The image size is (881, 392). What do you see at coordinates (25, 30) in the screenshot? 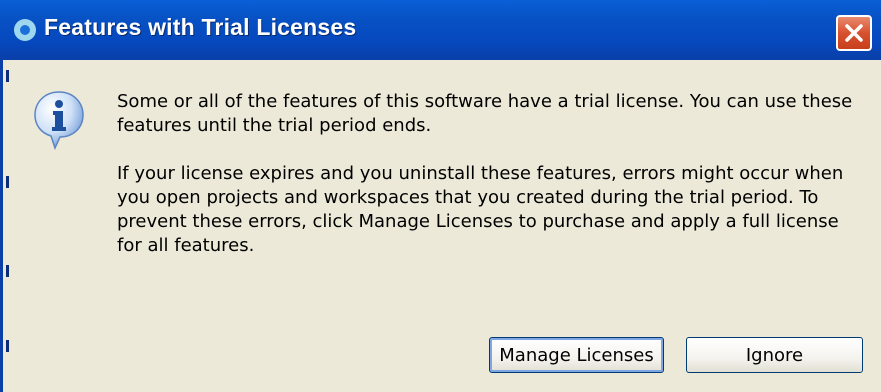
I see `app-icon` at bounding box center [25, 30].